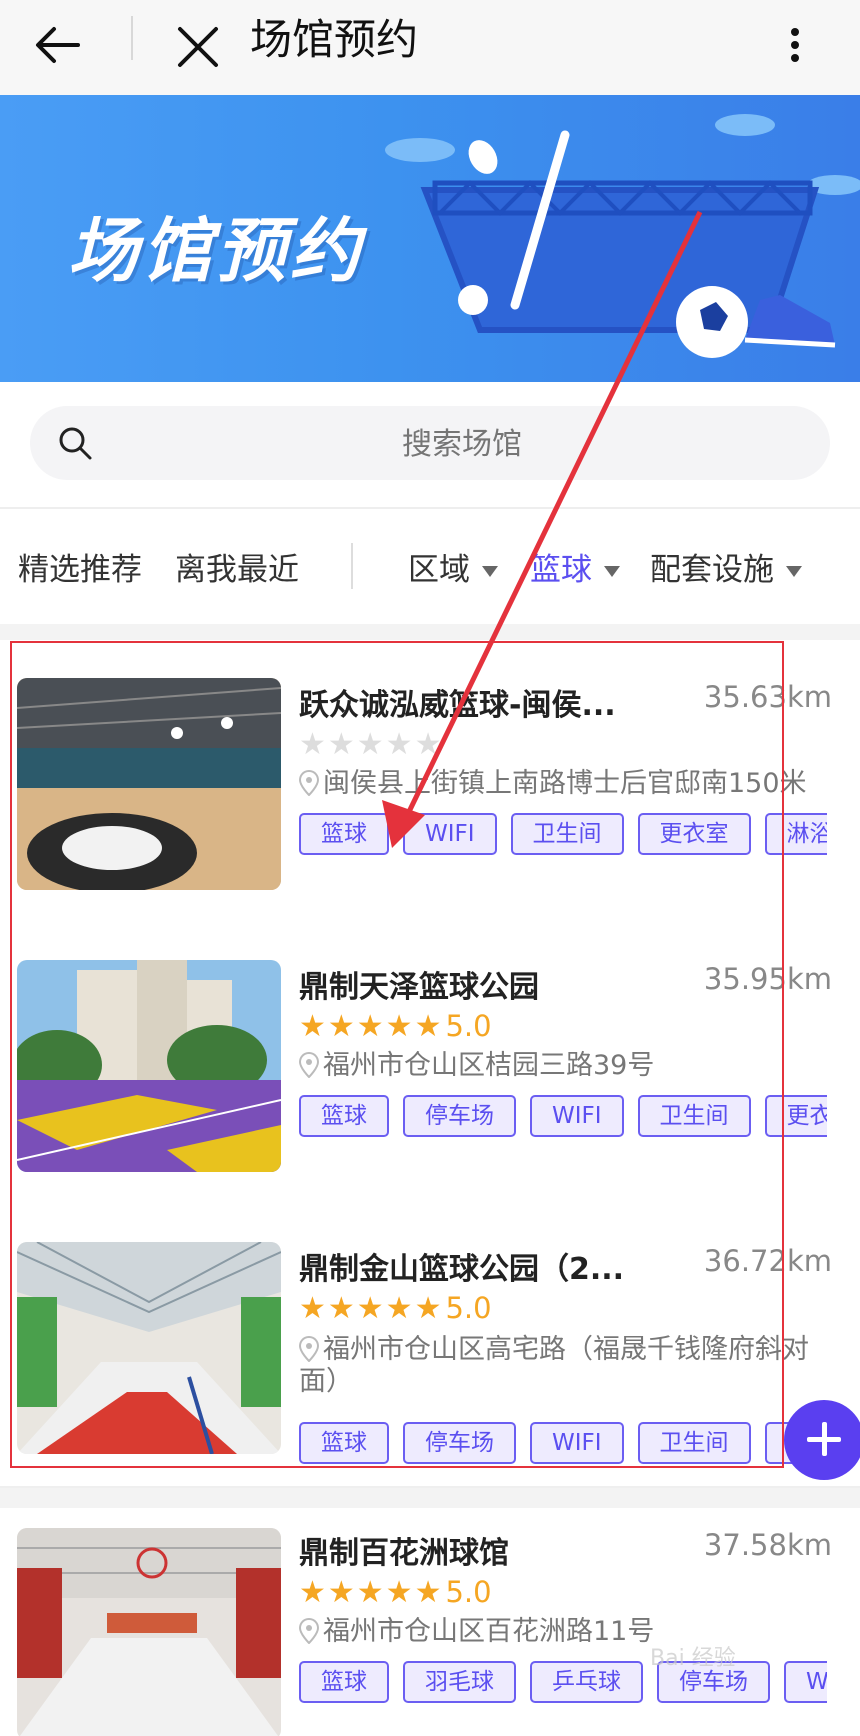  Describe the element at coordinates (132, 38) in the screenshot. I see `header-divider` at that location.